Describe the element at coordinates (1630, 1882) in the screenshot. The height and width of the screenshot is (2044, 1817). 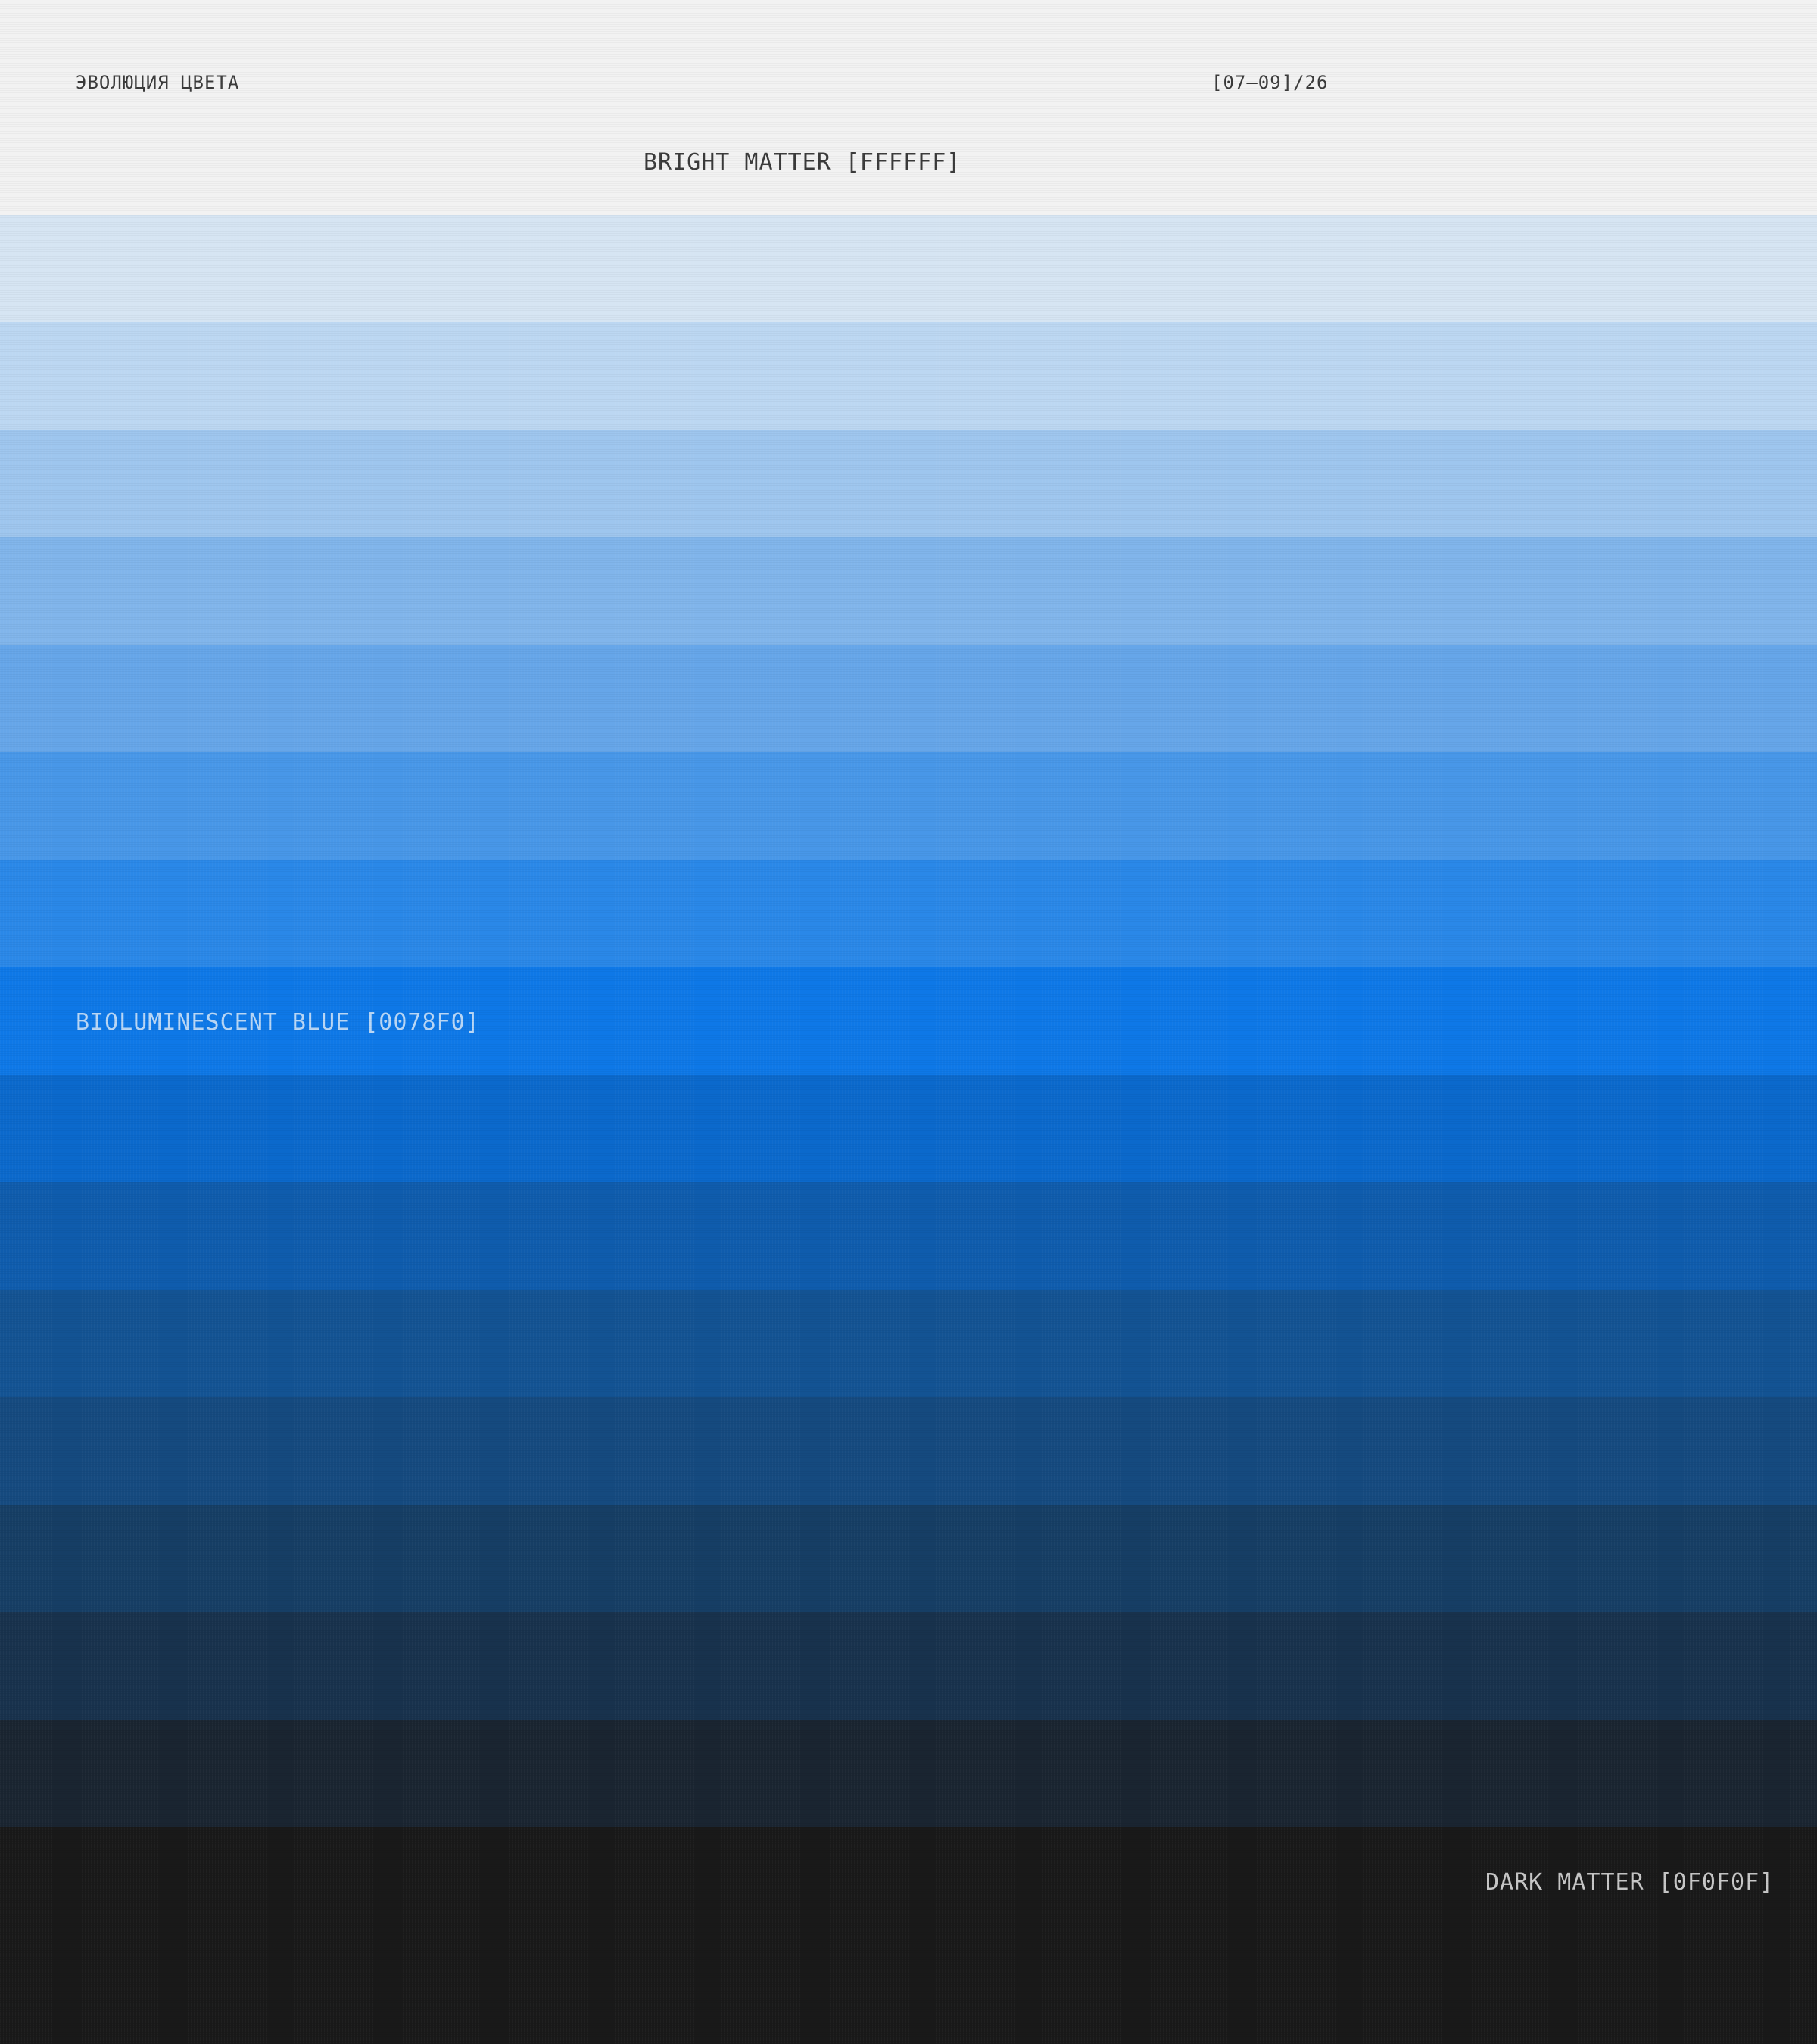
I see `dark-matter-label: DARK MATTER [0F0F0F]` at that location.